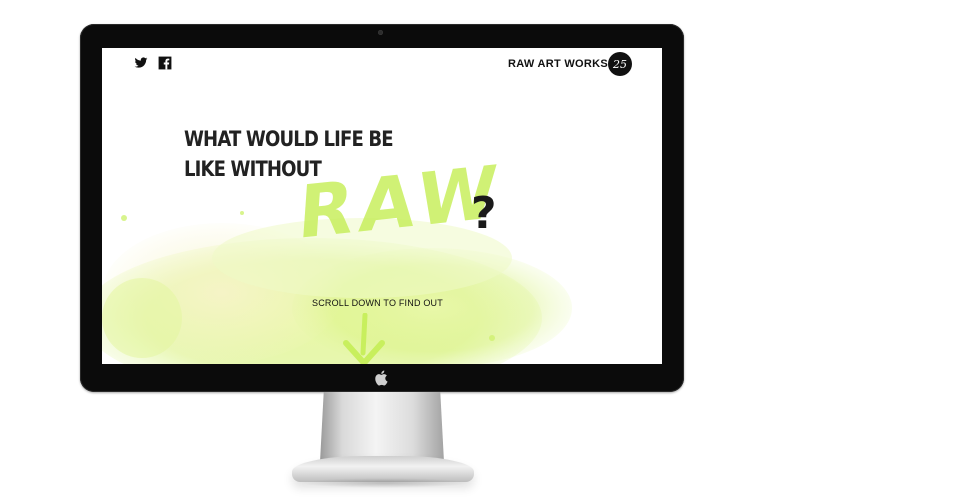  What do you see at coordinates (558, 64) in the screenshot?
I see `brand-name: RAW ART WORKS` at bounding box center [558, 64].